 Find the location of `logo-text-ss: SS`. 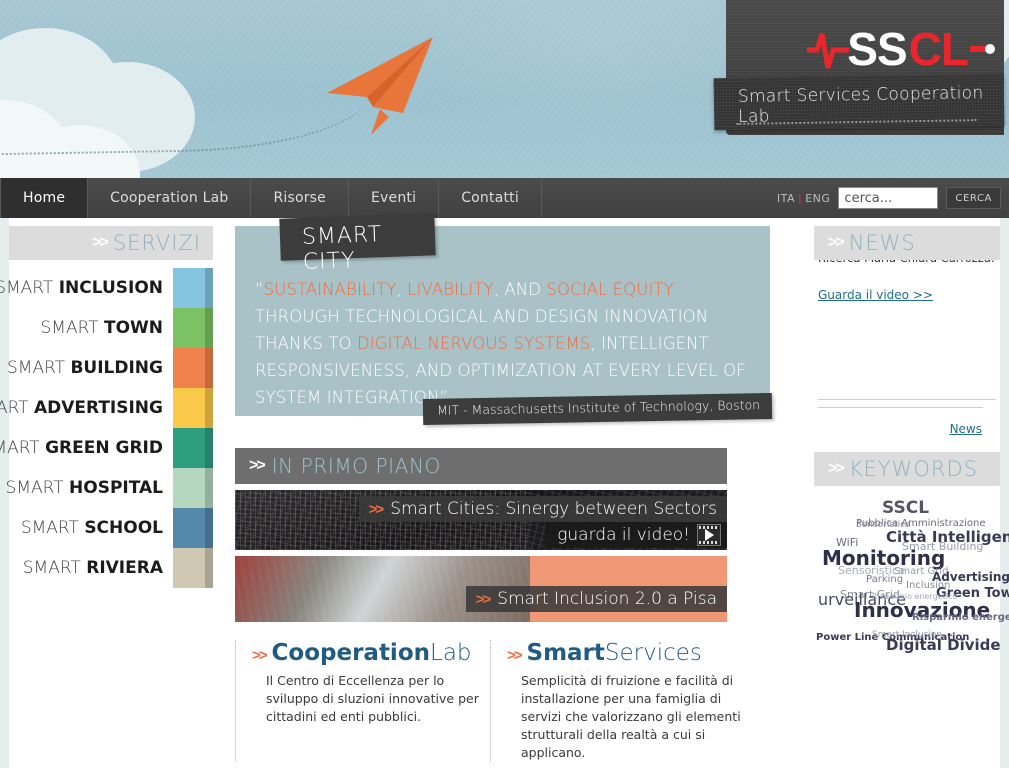

logo-text-ss: SS is located at coordinates (877, 49).